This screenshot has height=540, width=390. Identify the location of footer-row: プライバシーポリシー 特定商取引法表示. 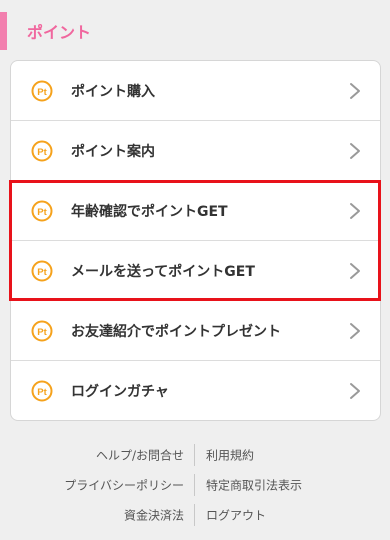
(195, 485).